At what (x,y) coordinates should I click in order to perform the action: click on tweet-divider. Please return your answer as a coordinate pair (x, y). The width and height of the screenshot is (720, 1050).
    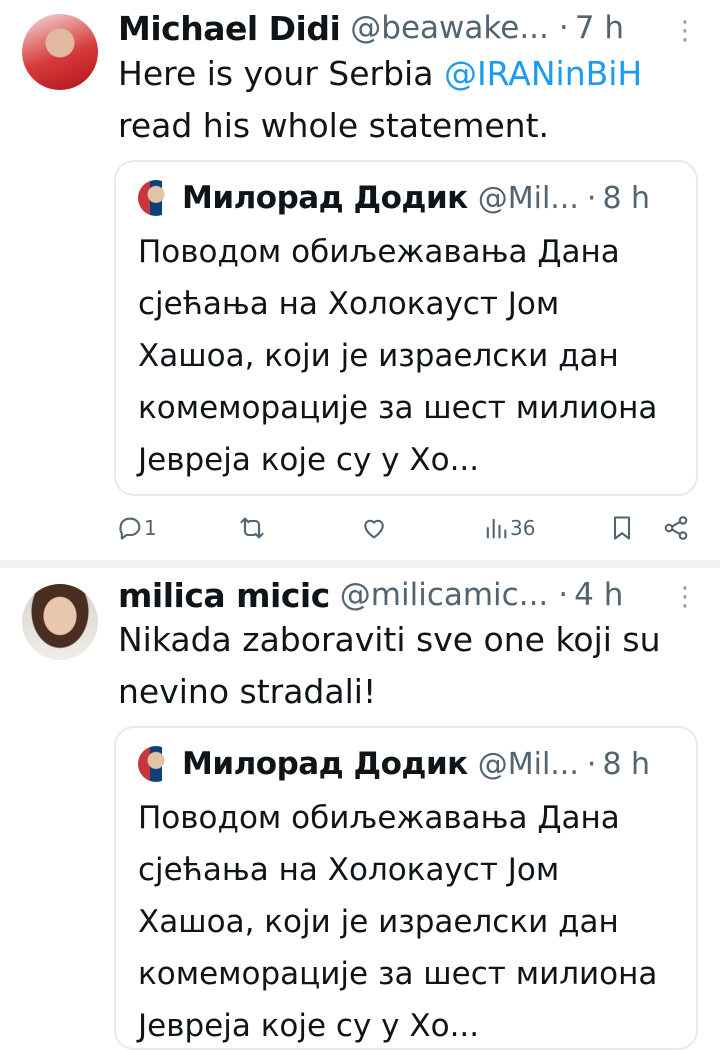
    Looking at the image, I should click on (360, 564).